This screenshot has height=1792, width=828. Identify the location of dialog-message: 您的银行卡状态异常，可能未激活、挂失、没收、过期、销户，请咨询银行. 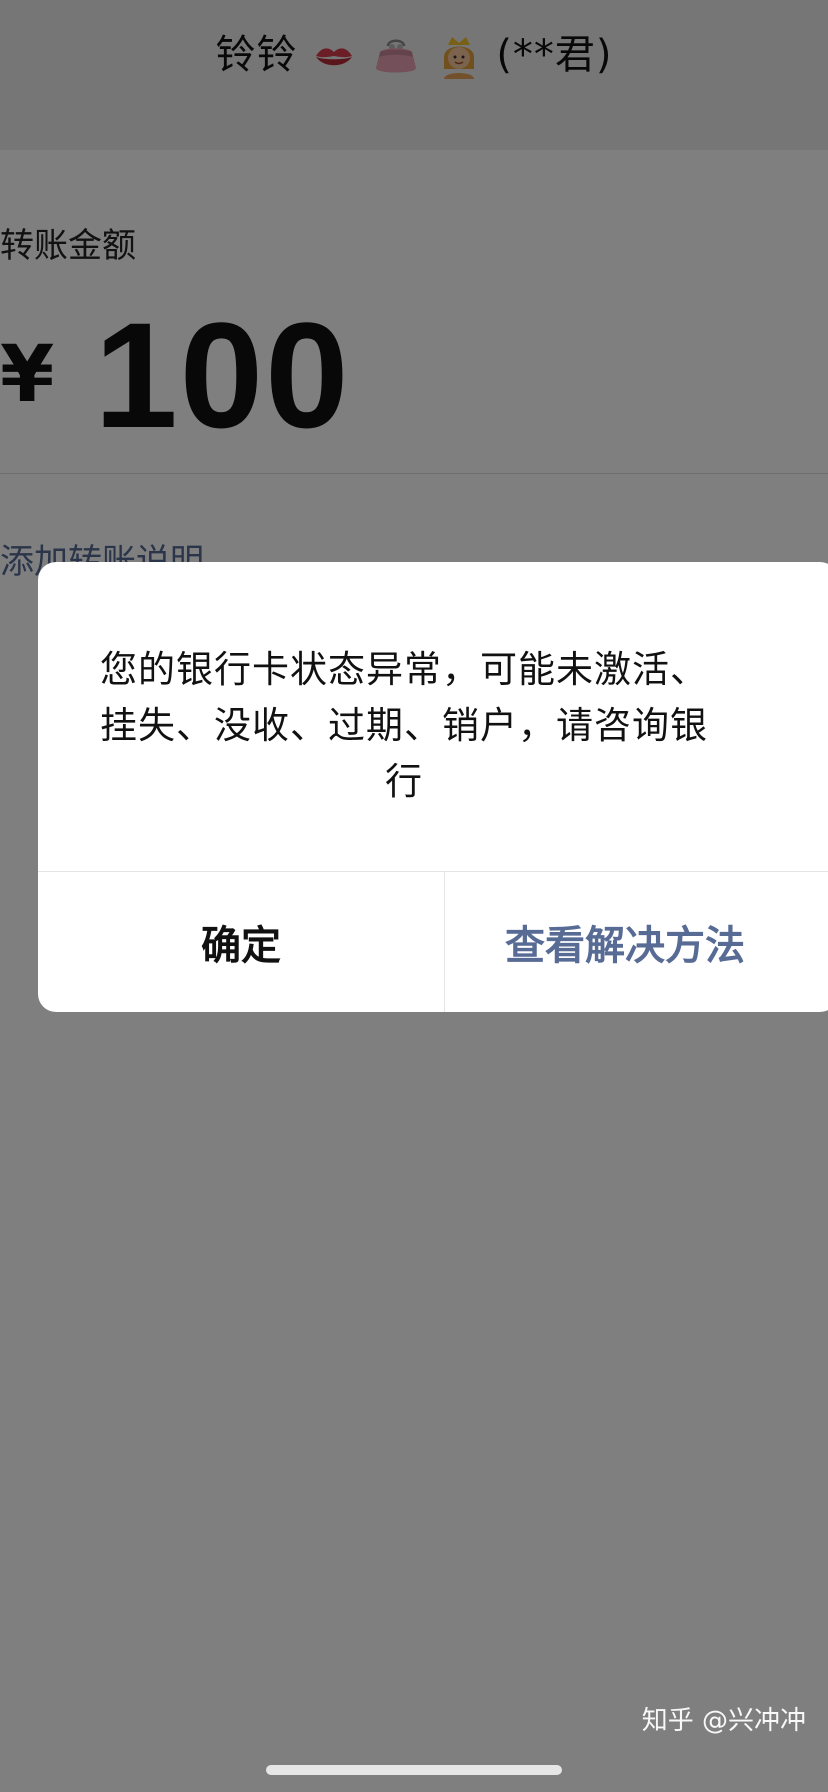
(404, 725).